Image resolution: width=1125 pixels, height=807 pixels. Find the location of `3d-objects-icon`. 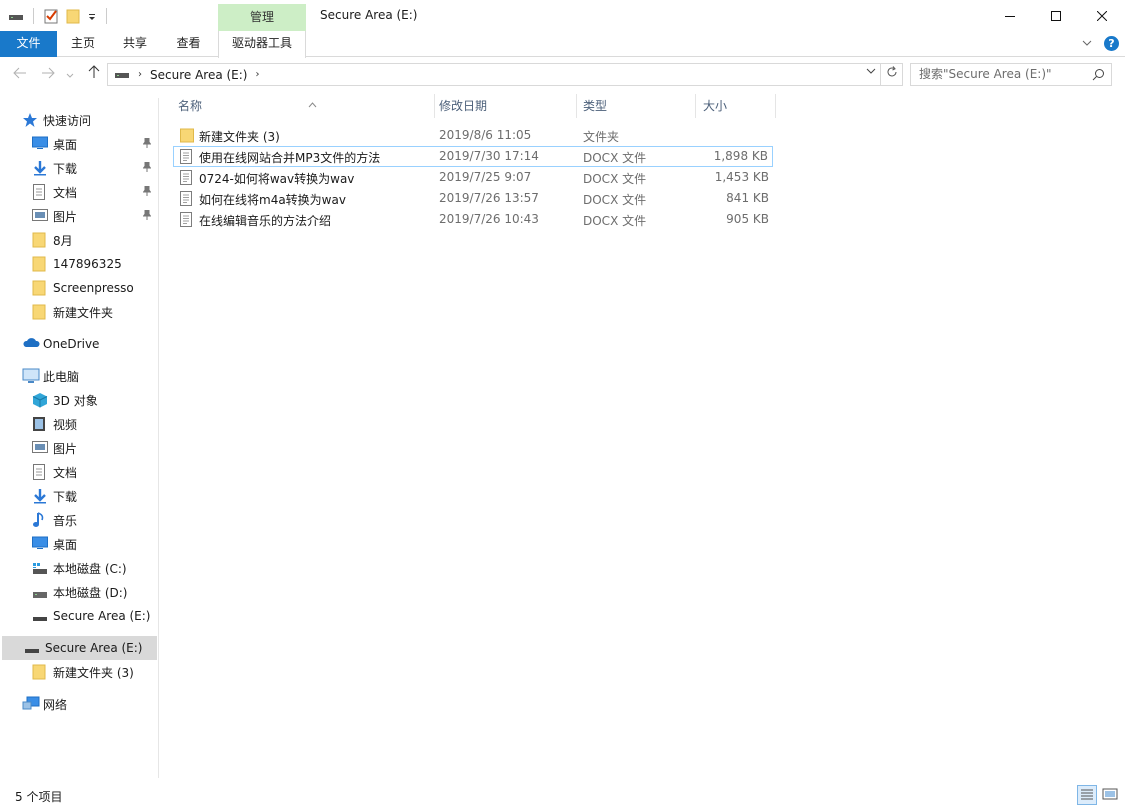

3d-objects-icon is located at coordinates (40, 400).